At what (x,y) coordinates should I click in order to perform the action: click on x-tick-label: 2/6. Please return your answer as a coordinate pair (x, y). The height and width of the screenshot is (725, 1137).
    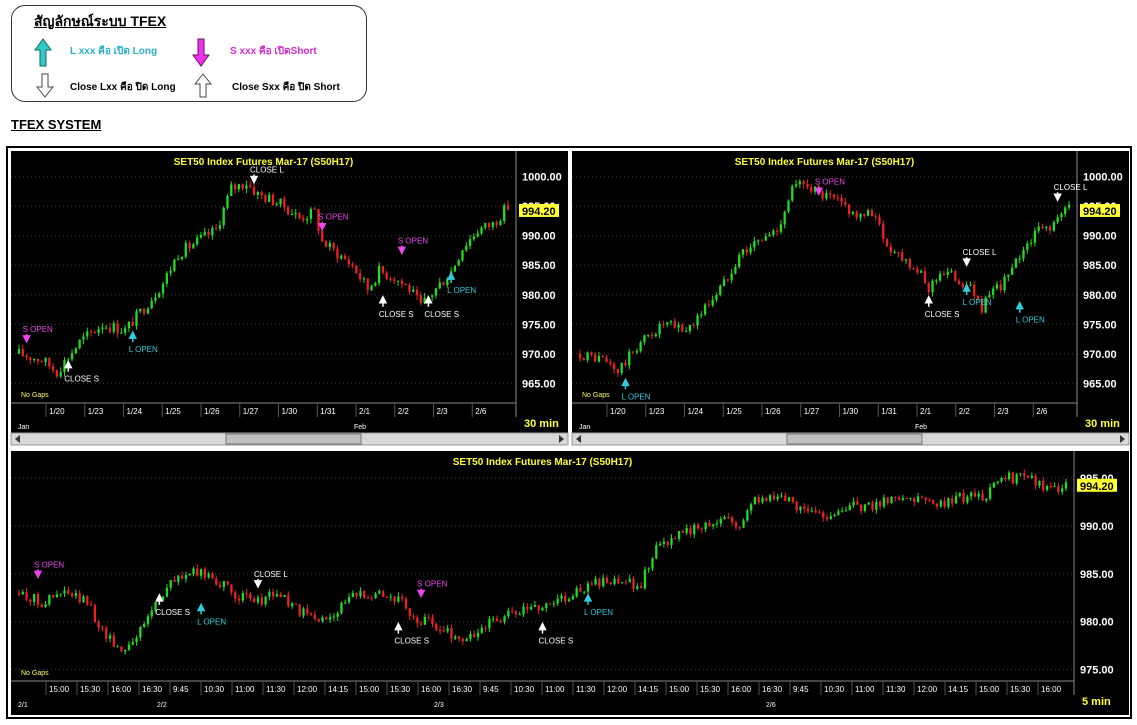
    Looking at the image, I should click on (481, 411).